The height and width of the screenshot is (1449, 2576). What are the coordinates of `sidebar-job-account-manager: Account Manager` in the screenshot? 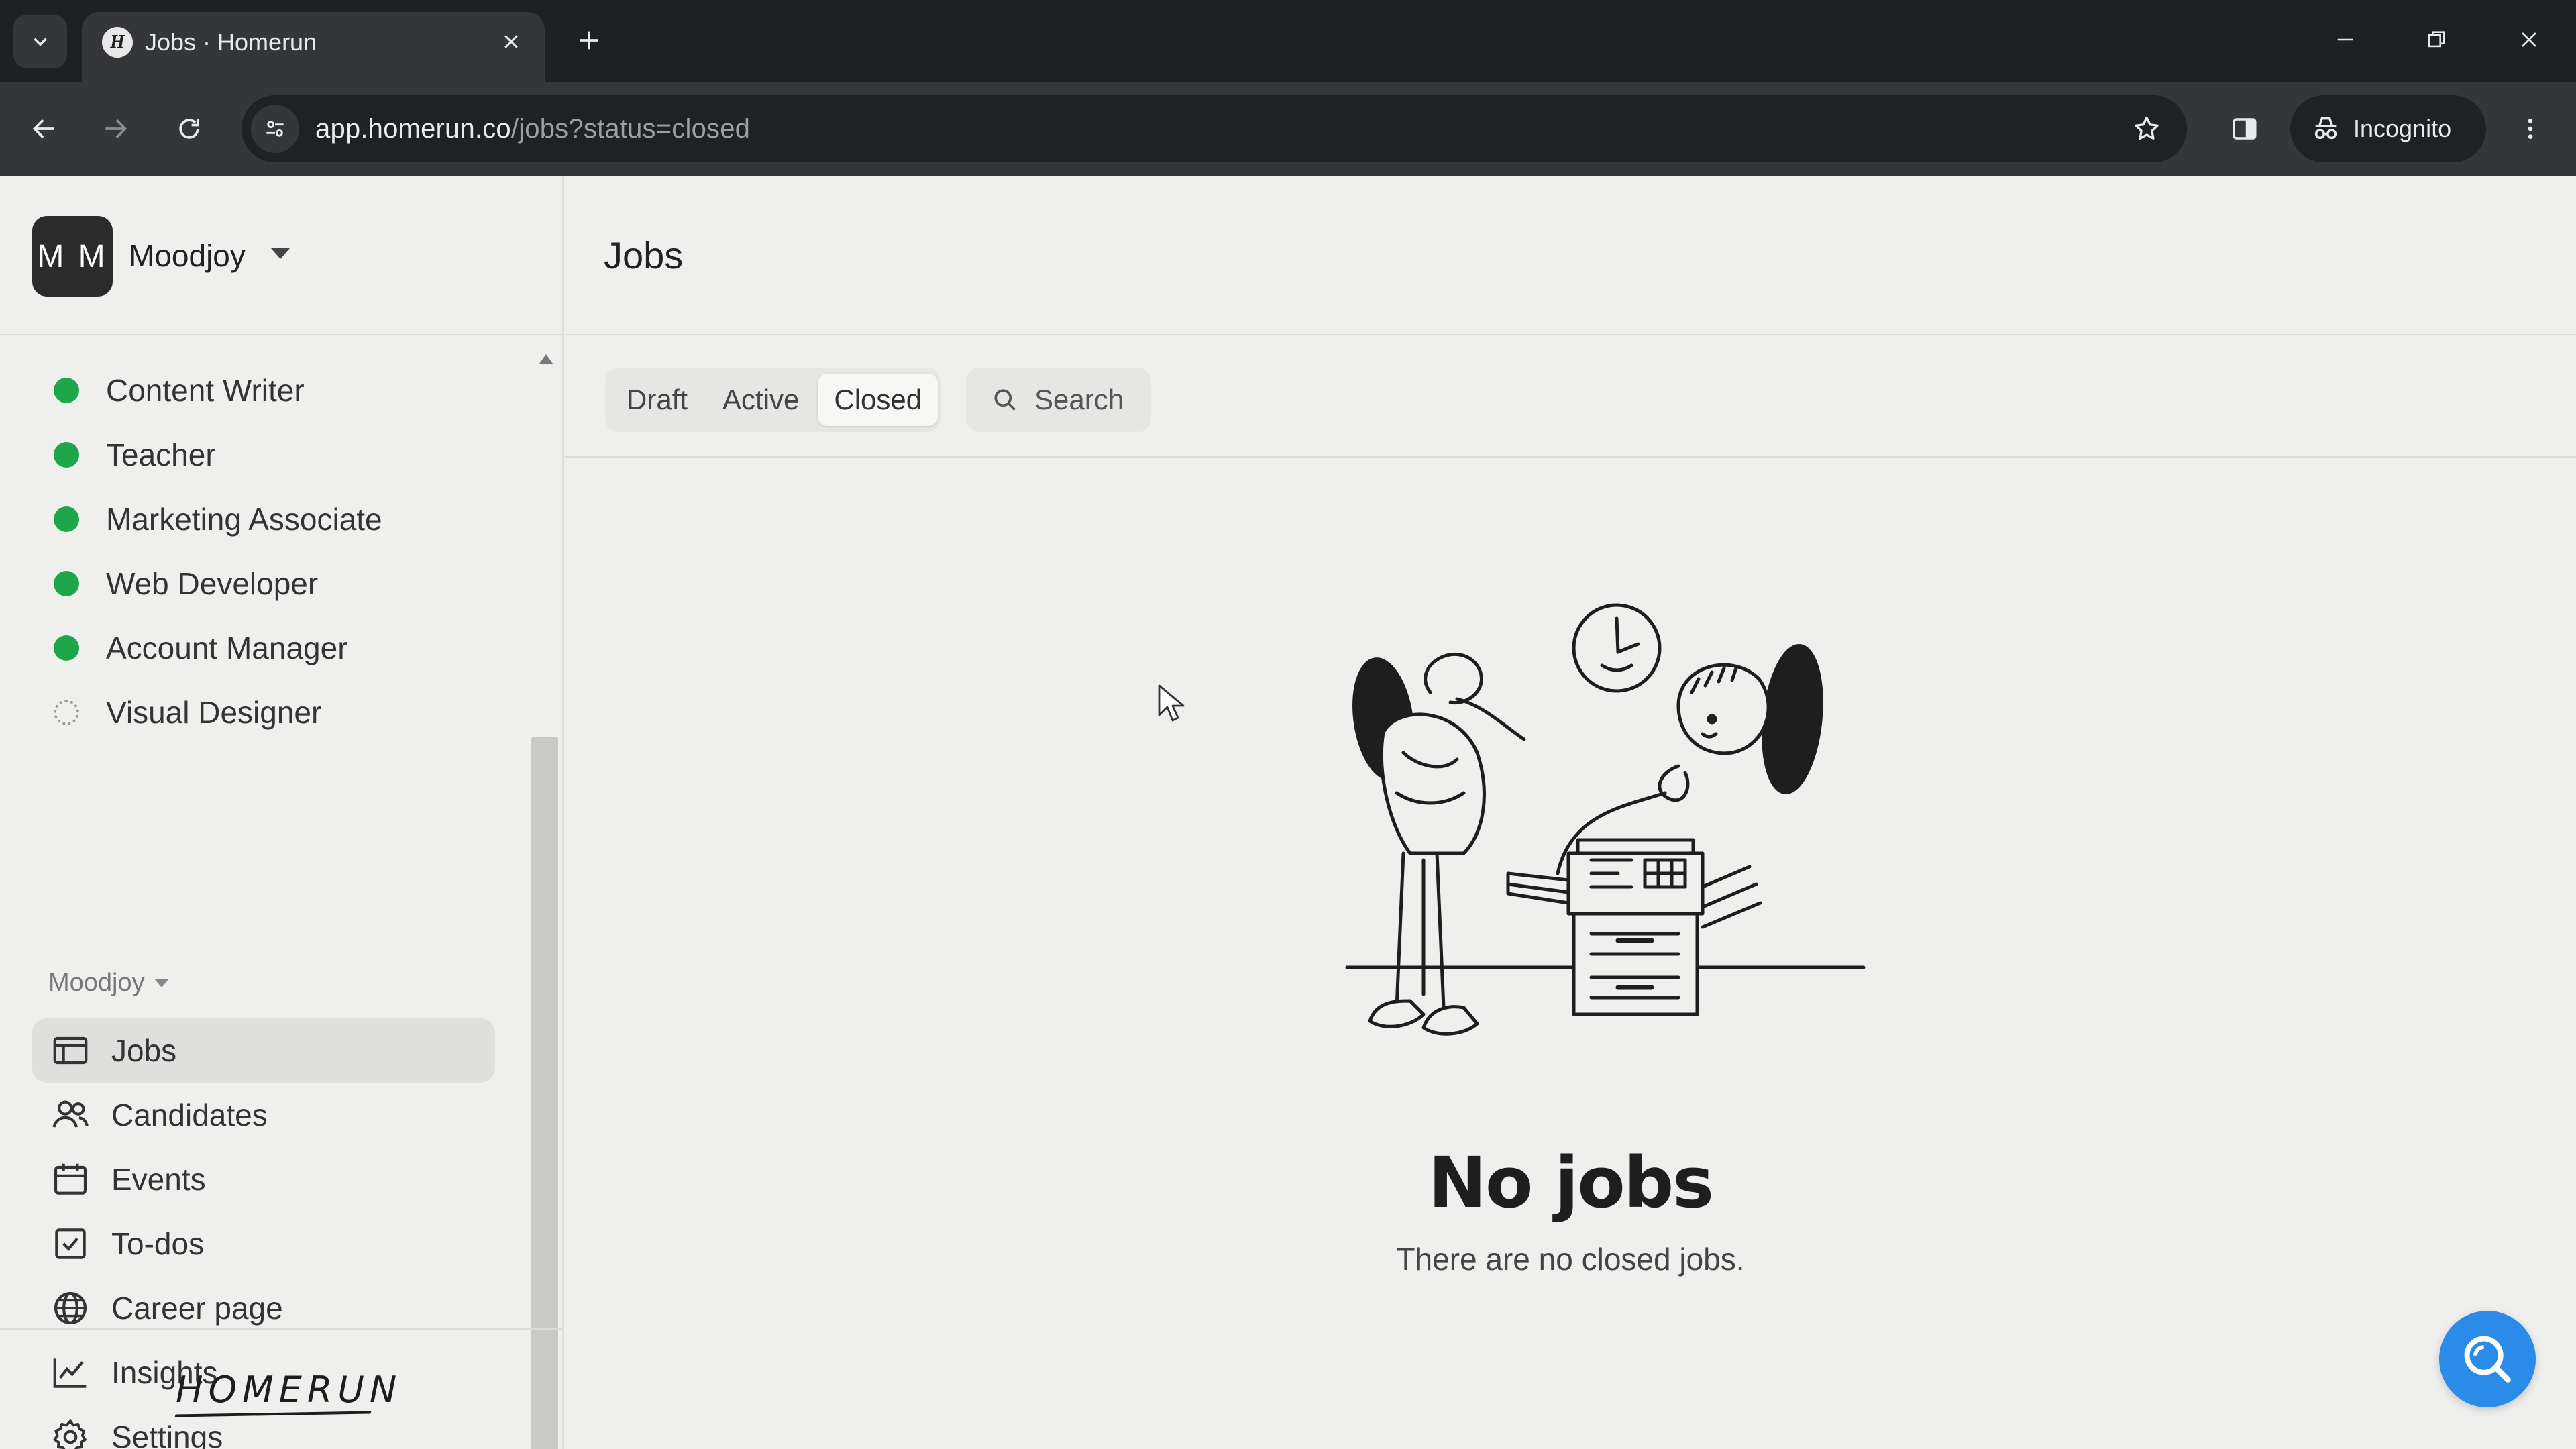 It's located at (201, 648).